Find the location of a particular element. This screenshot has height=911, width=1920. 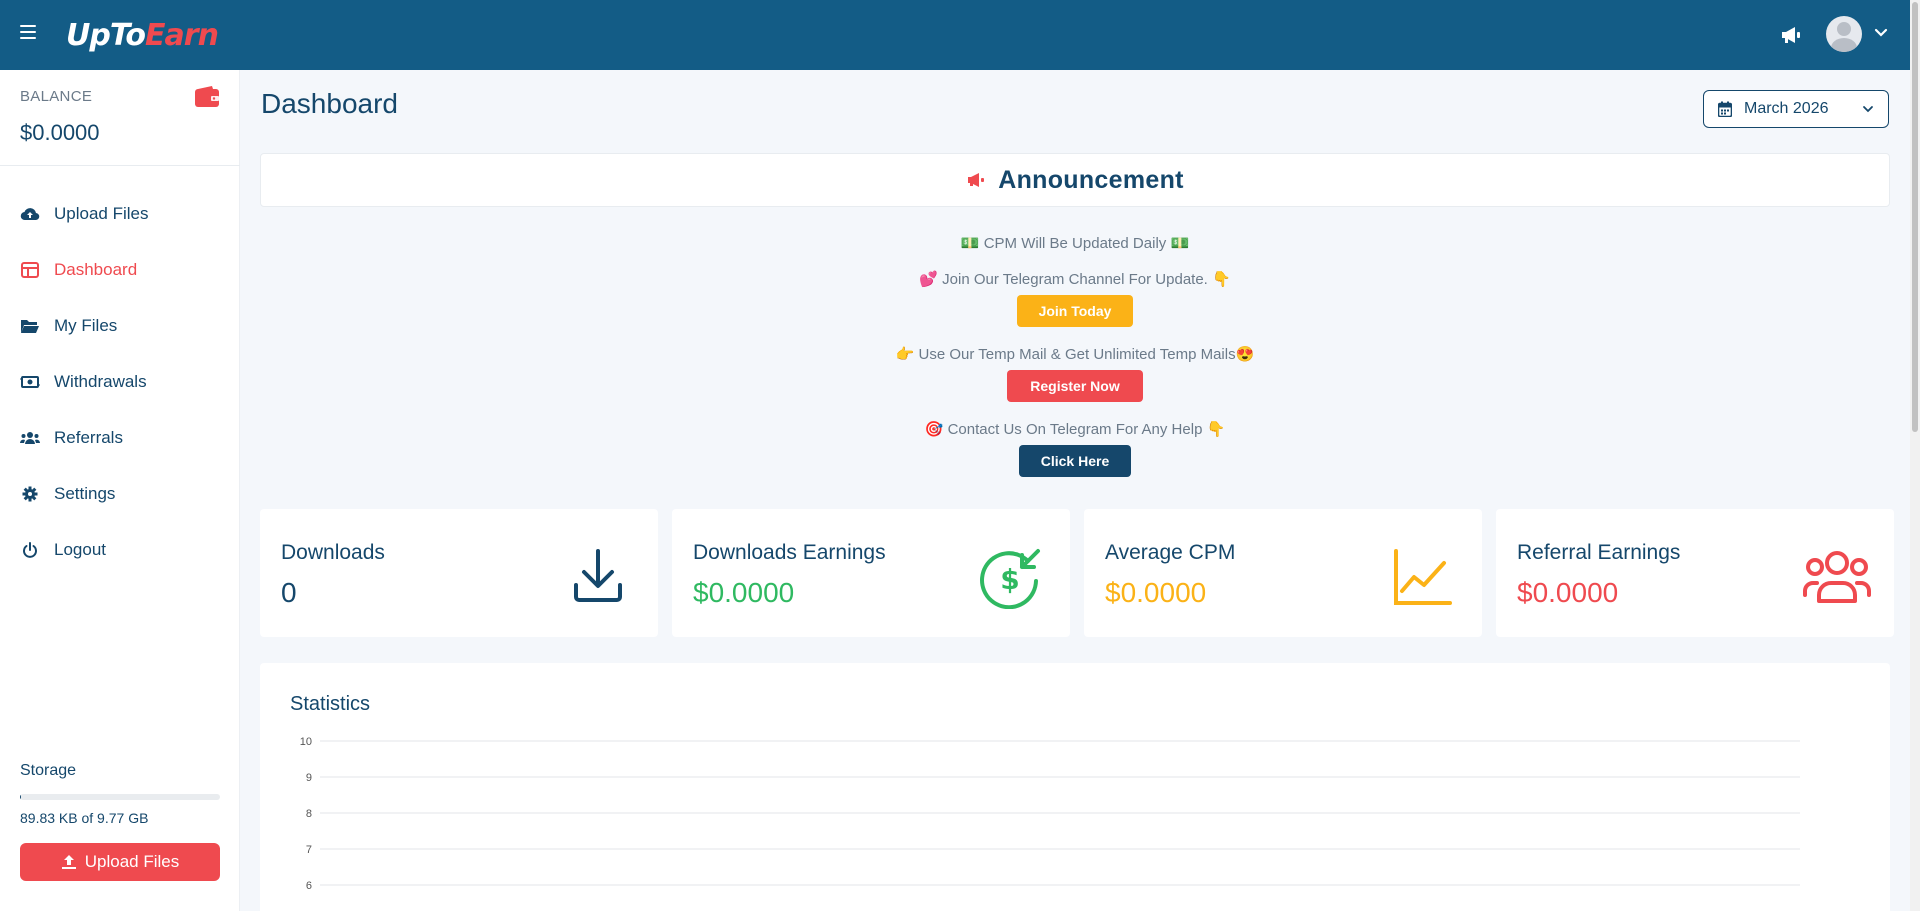

dollar-arrow-icon: $ is located at coordinates (1010, 579).